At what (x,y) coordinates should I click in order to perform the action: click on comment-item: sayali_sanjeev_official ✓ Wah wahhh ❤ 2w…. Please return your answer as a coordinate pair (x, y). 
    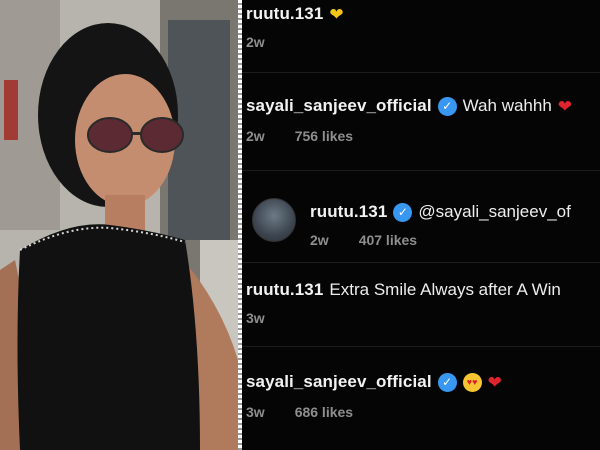
    Looking at the image, I should click on (409, 120).